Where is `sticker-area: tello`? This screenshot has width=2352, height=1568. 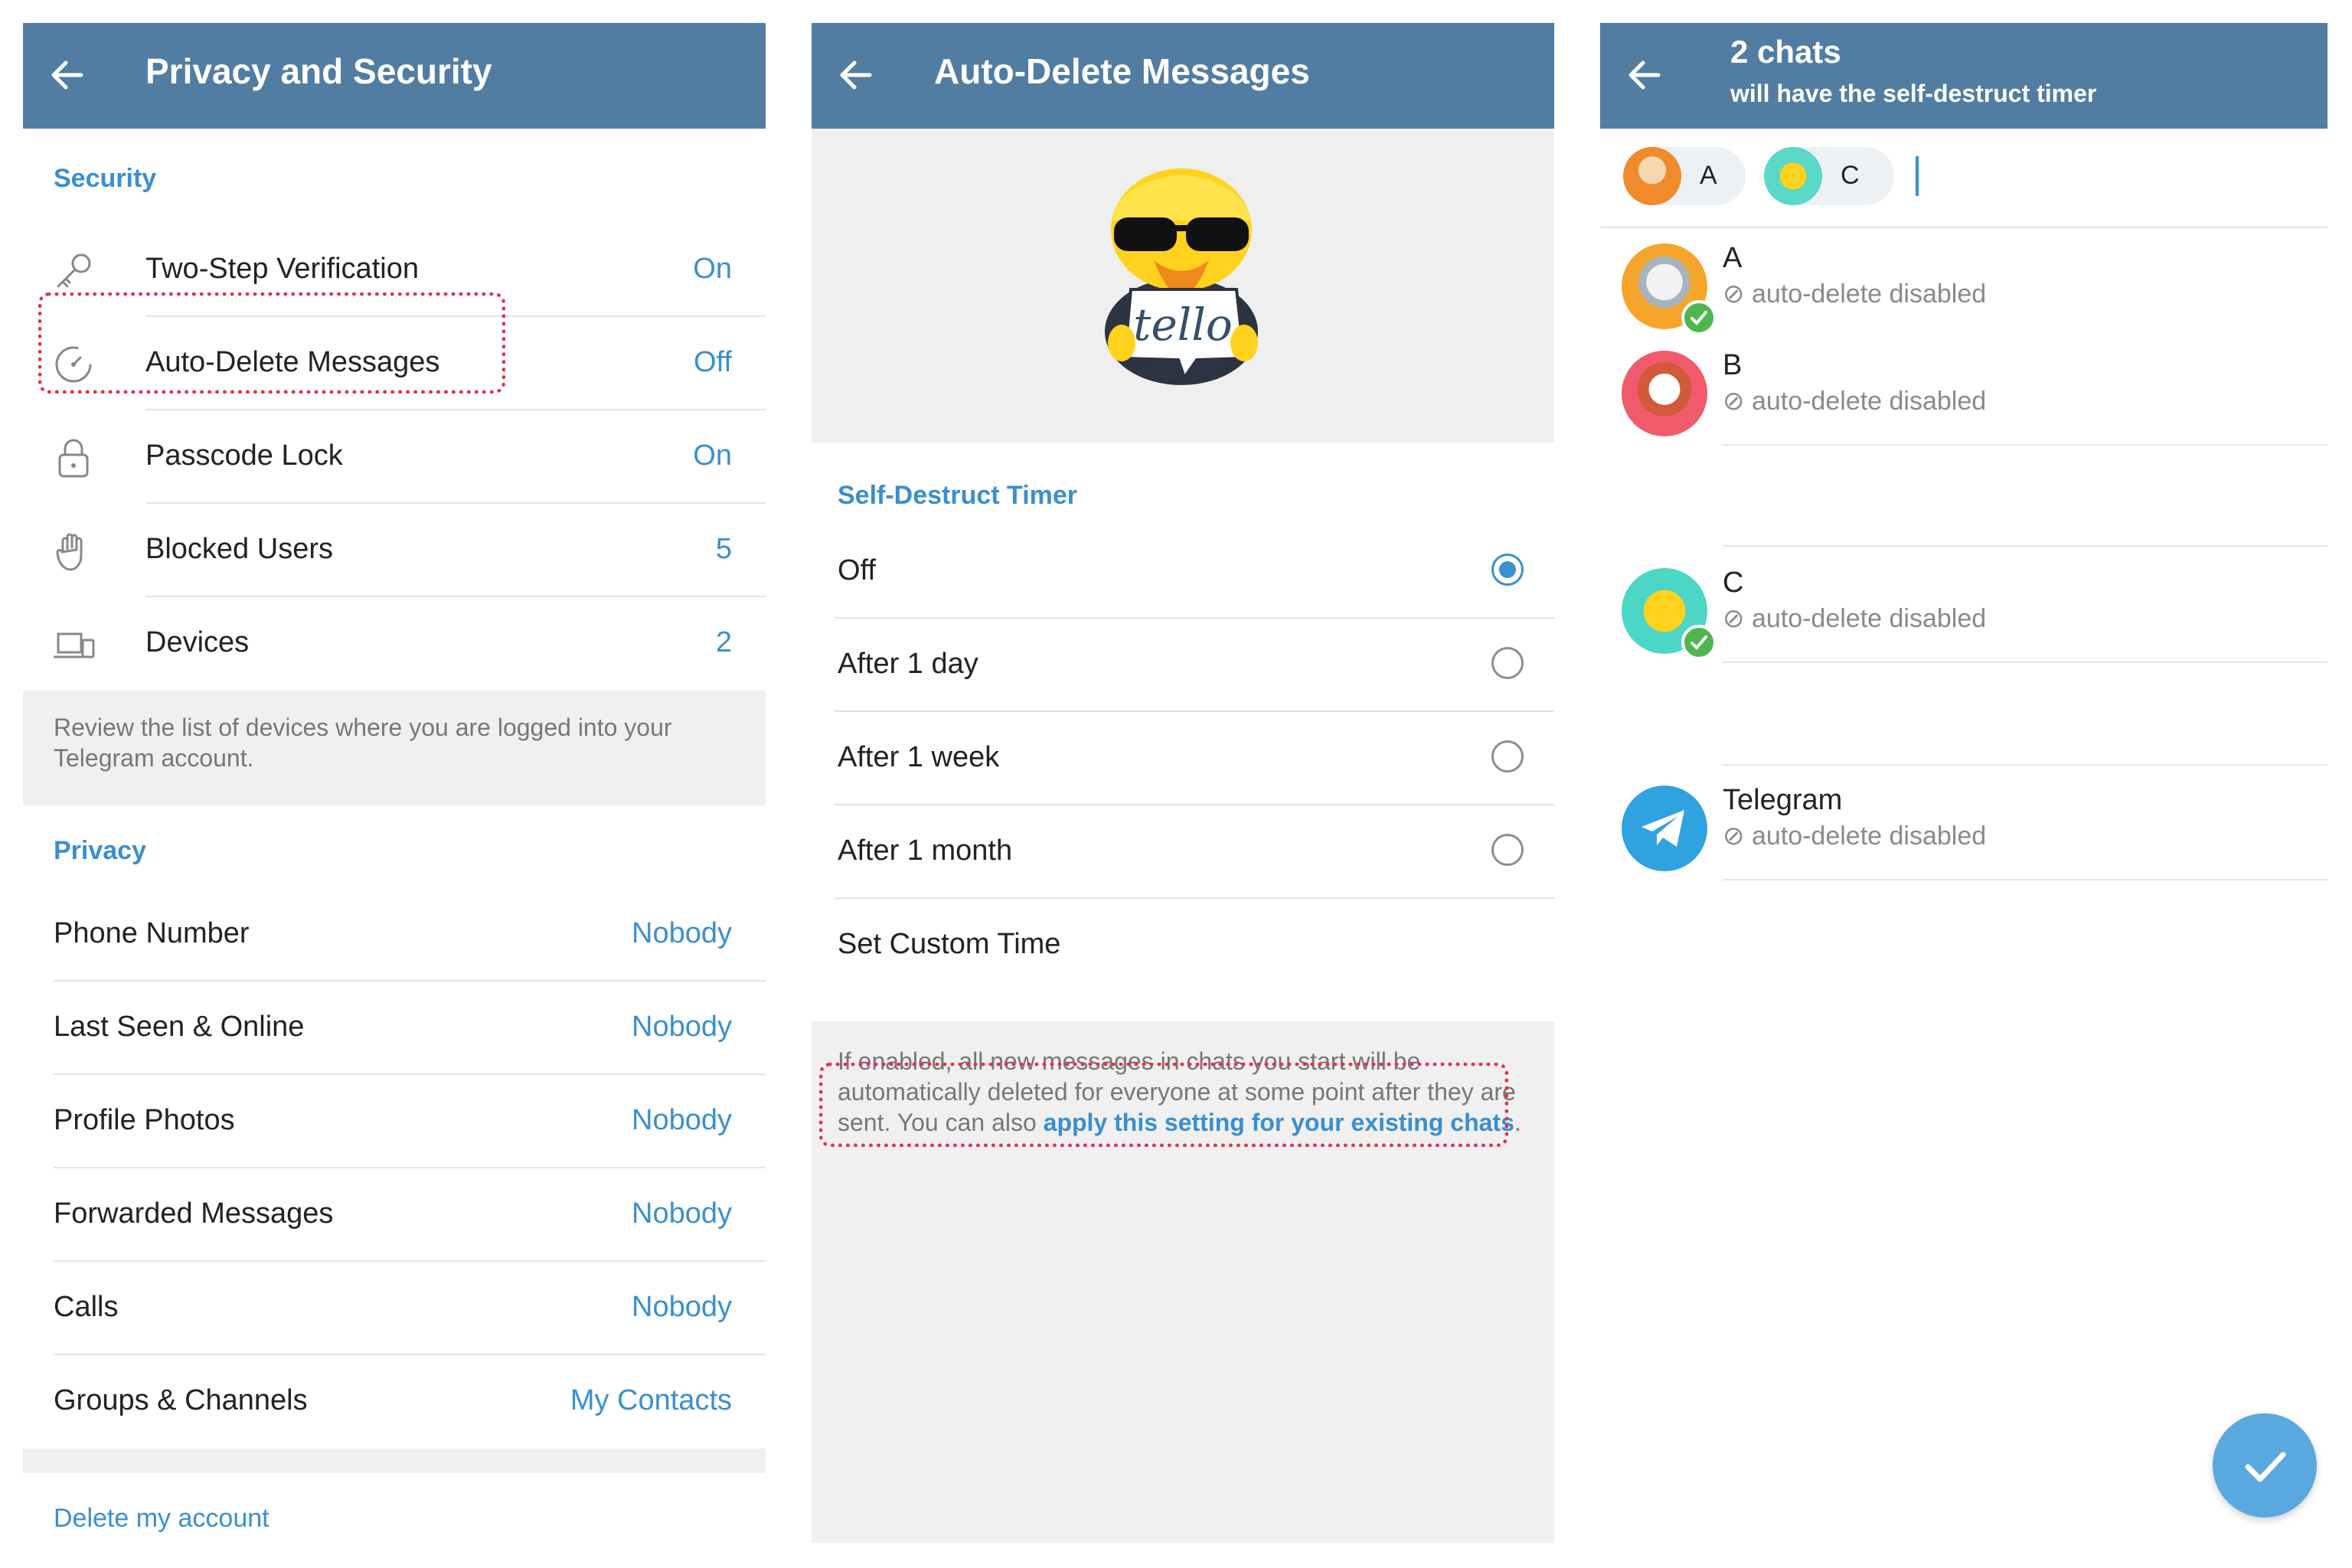
sticker-area: tello is located at coordinates (1183, 286).